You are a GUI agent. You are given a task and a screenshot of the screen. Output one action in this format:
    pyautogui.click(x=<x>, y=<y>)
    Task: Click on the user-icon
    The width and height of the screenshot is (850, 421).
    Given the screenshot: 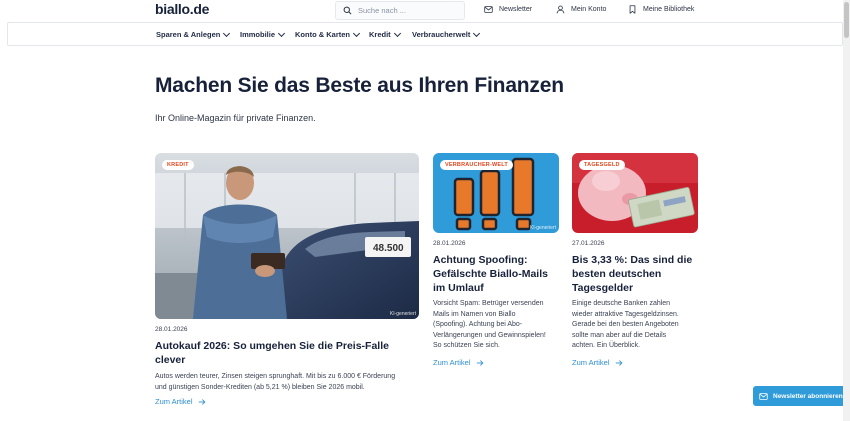 What is the action you would take?
    pyautogui.click(x=560, y=9)
    